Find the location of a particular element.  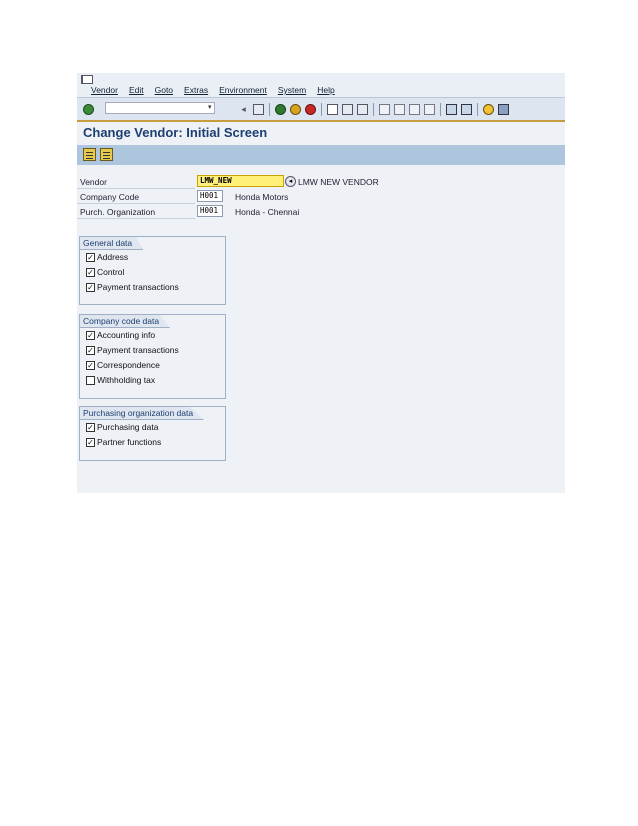

search-help-icon: ◂ is located at coordinates (290, 181).